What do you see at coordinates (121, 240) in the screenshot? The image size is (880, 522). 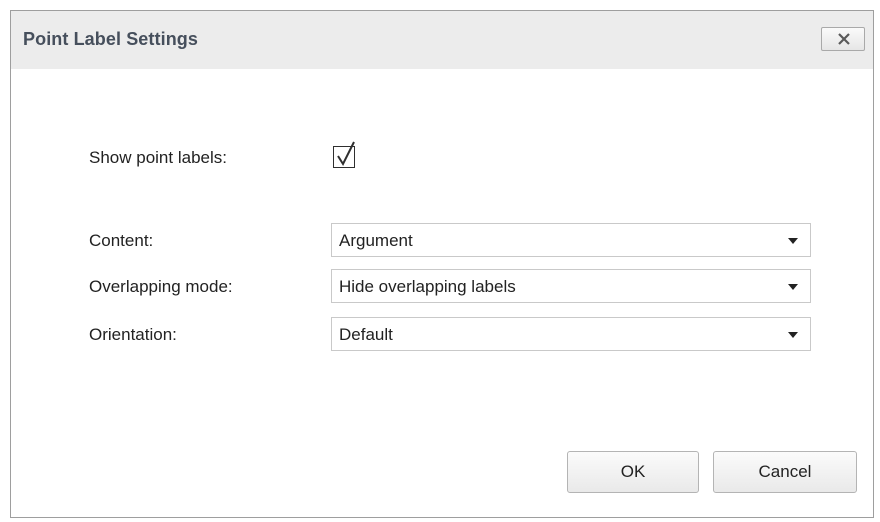 I see `content-label: Content:` at bounding box center [121, 240].